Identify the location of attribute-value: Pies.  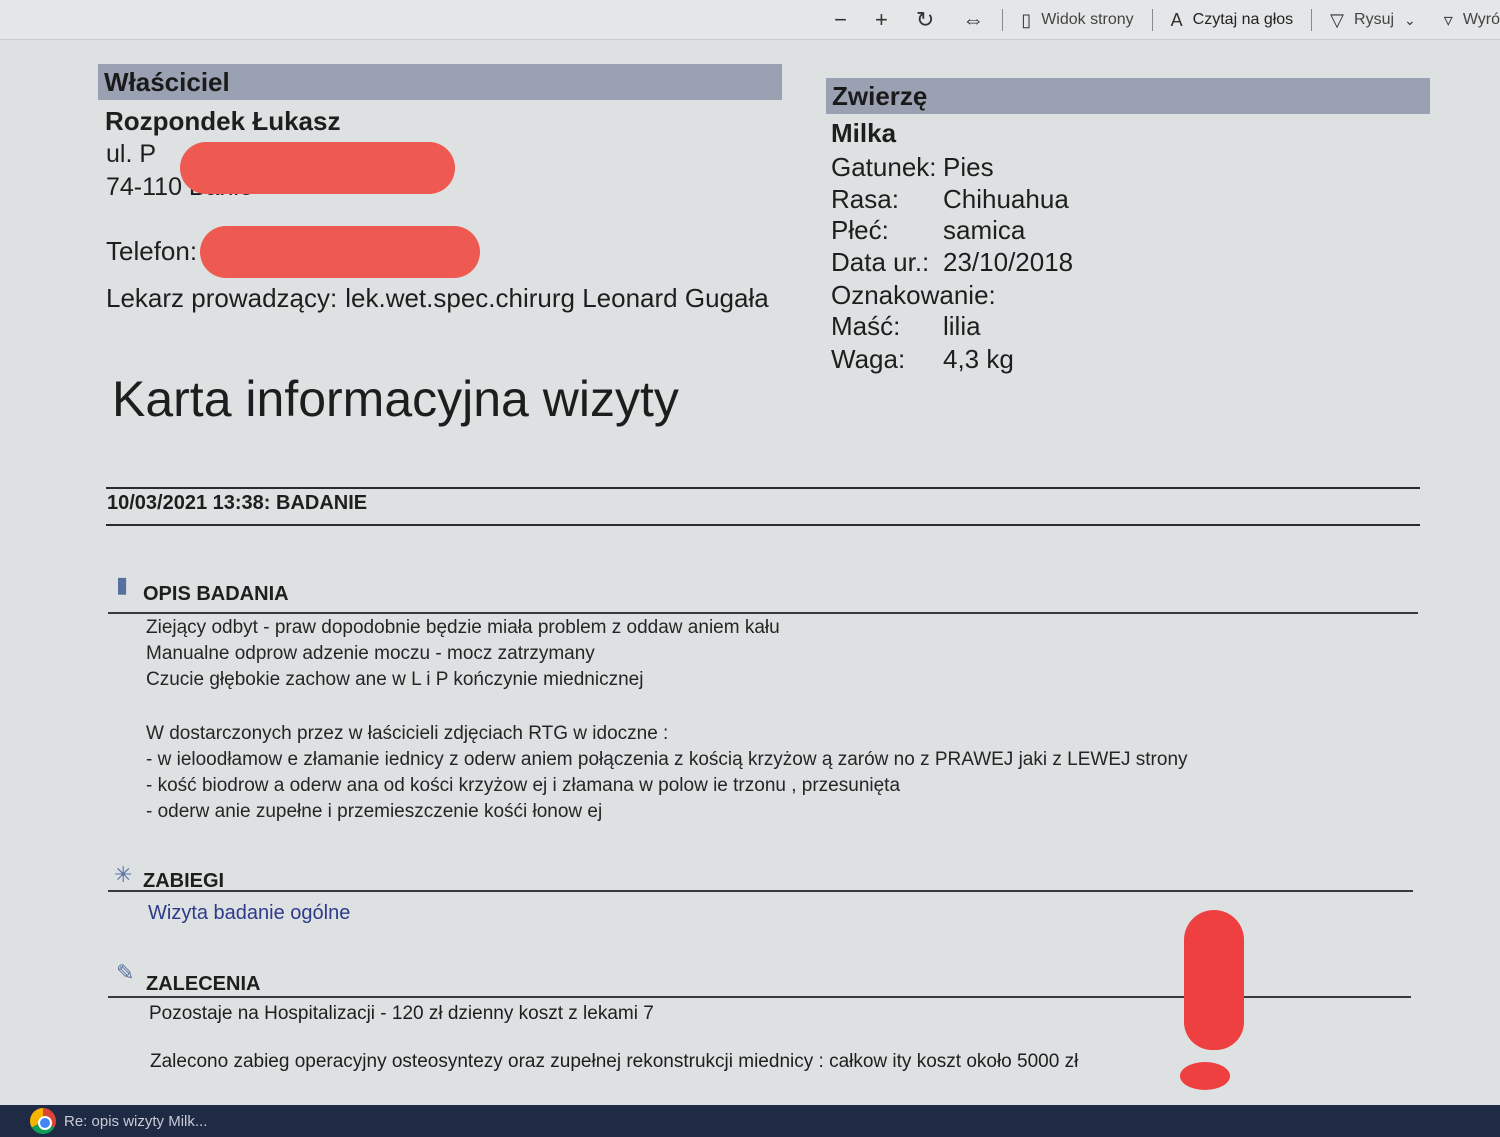
(968, 167).